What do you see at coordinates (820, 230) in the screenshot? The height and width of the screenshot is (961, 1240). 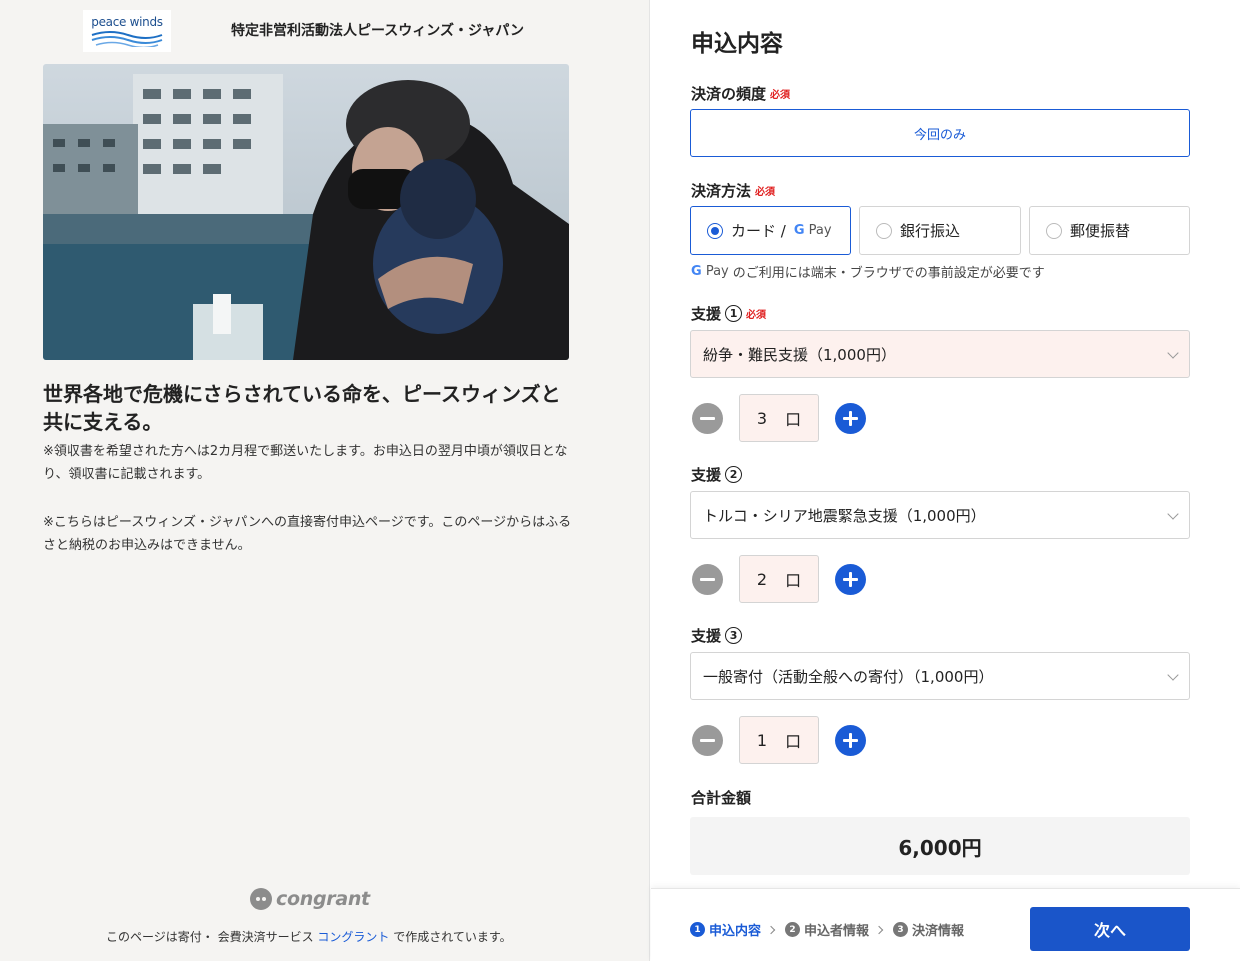 I see `gpay-text: Pay` at bounding box center [820, 230].